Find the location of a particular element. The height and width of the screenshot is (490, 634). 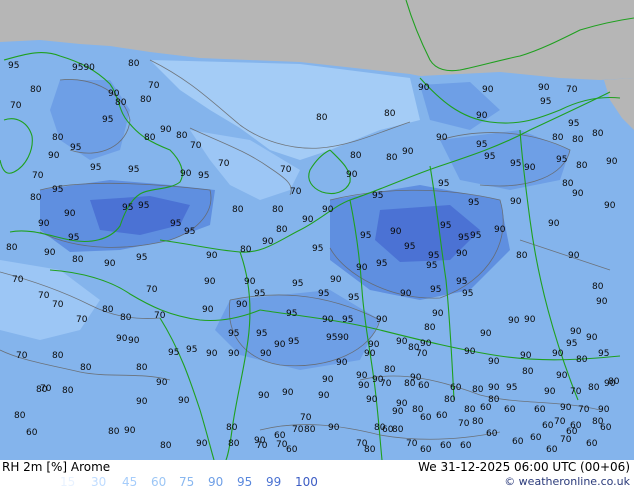

scale-value: 15 is located at coordinates (68, 482).